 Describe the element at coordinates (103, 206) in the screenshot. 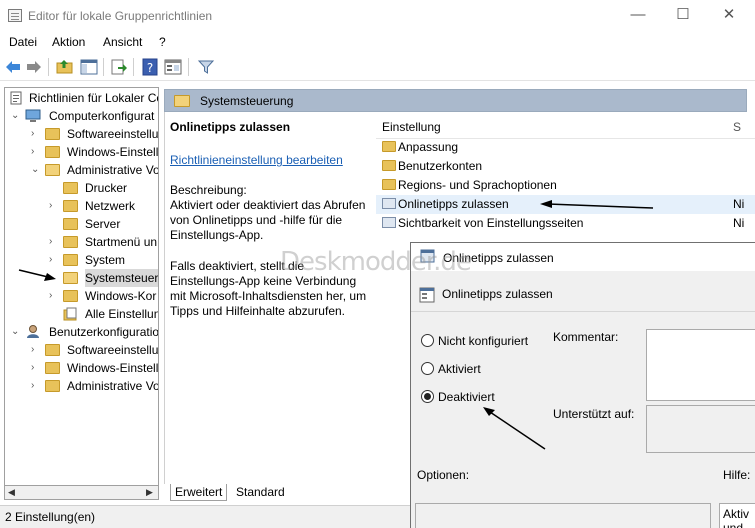

I see `tree-node-netzwerk: › Netzwerk` at that location.